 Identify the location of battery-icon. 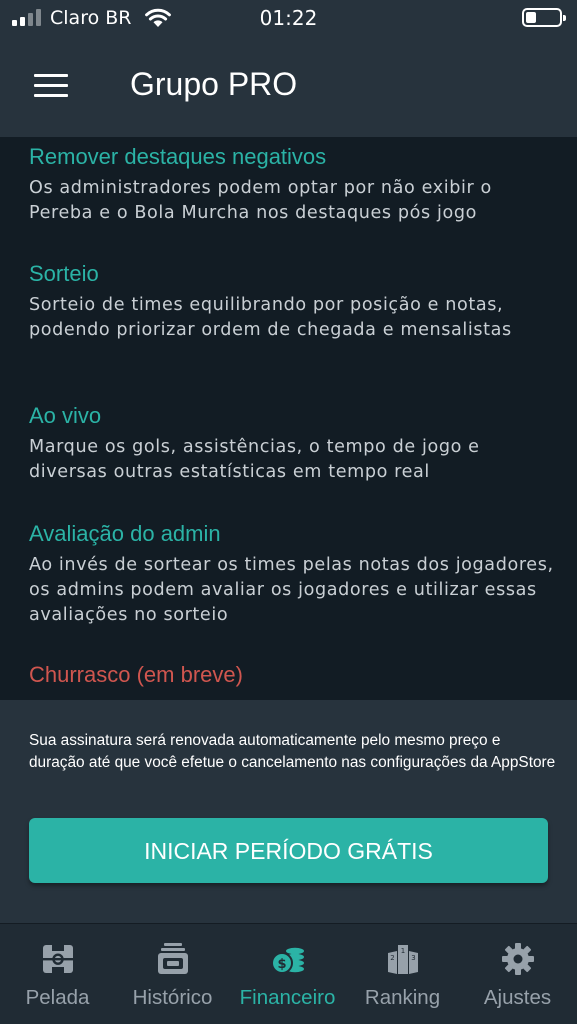
(544, 17).